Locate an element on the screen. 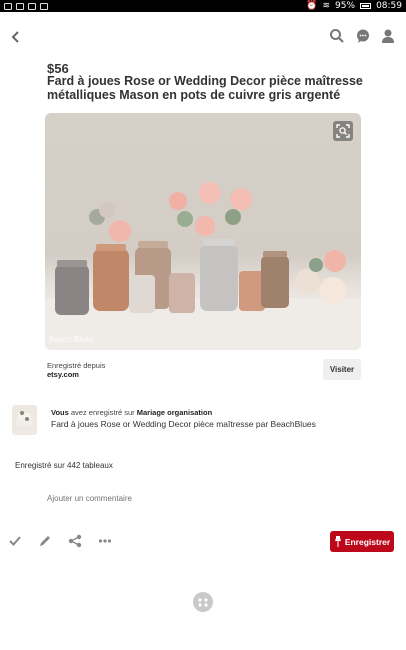 Image resolution: width=406 pixels, height=650 pixels. avatar is located at coordinates (24, 420).